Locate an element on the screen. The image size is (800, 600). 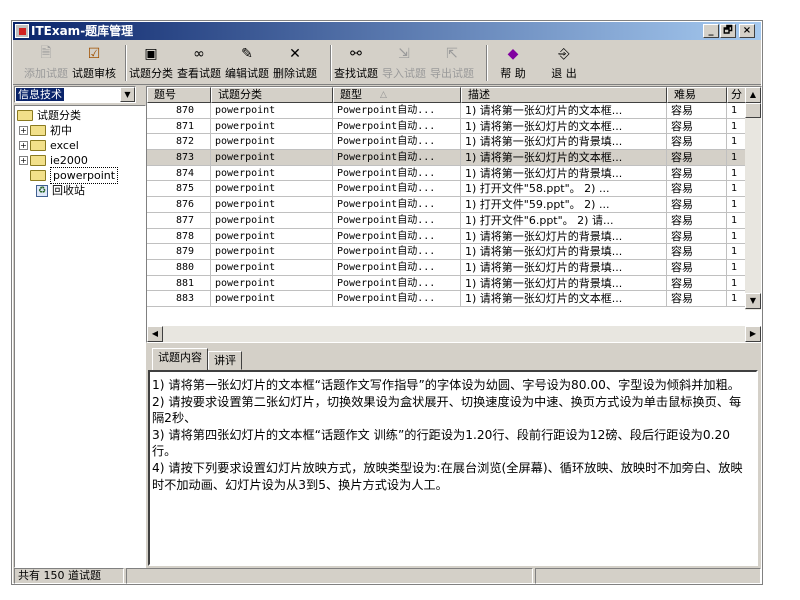
scroll-up-icon: ▲ is located at coordinates (753, 95).